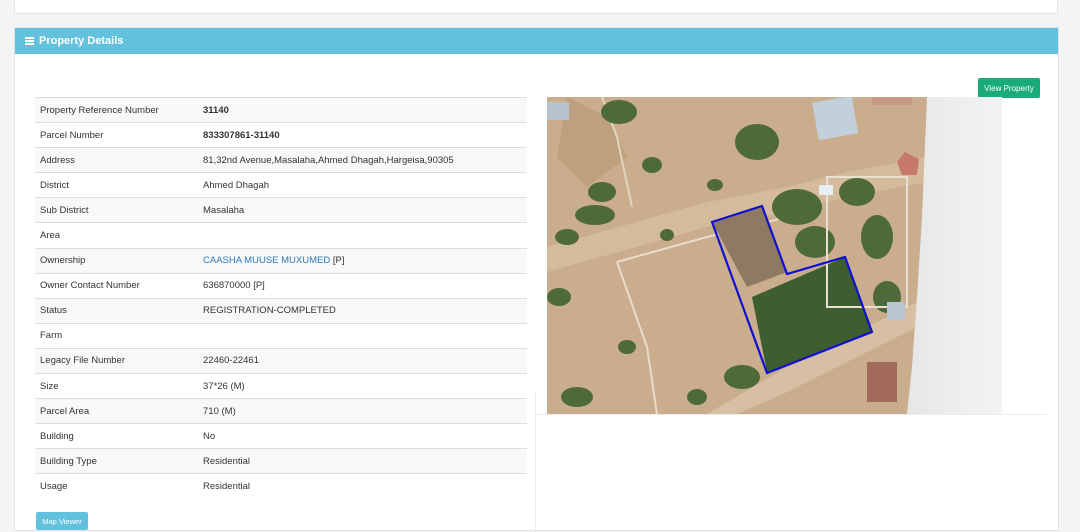  Describe the element at coordinates (116, 260) in the screenshot. I see `row-label: Ownership` at that location.